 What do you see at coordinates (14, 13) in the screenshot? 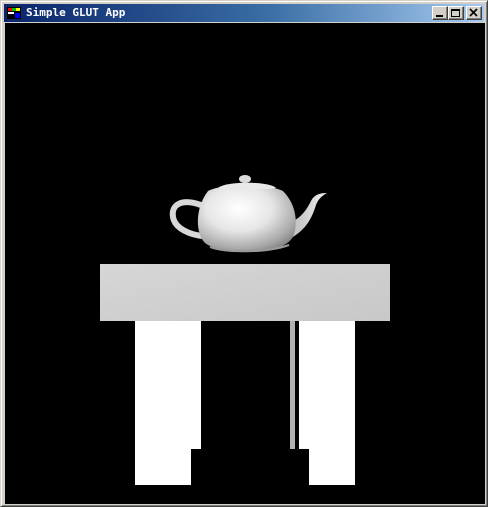
I see `glut-app-icon` at bounding box center [14, 13].